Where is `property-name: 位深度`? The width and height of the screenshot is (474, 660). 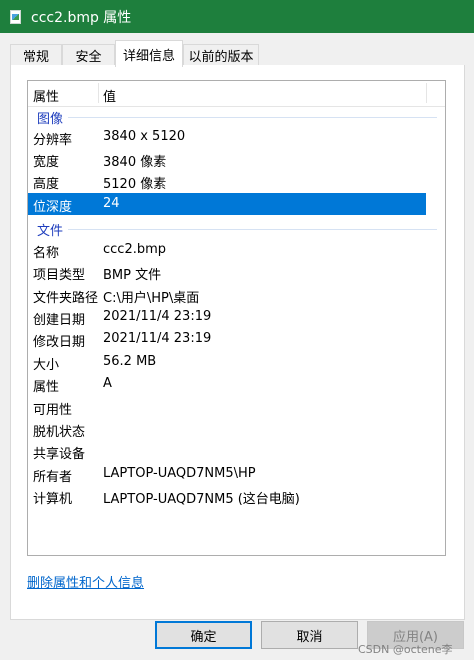
property-name: 位深度 is located at coordinates (53, 207).